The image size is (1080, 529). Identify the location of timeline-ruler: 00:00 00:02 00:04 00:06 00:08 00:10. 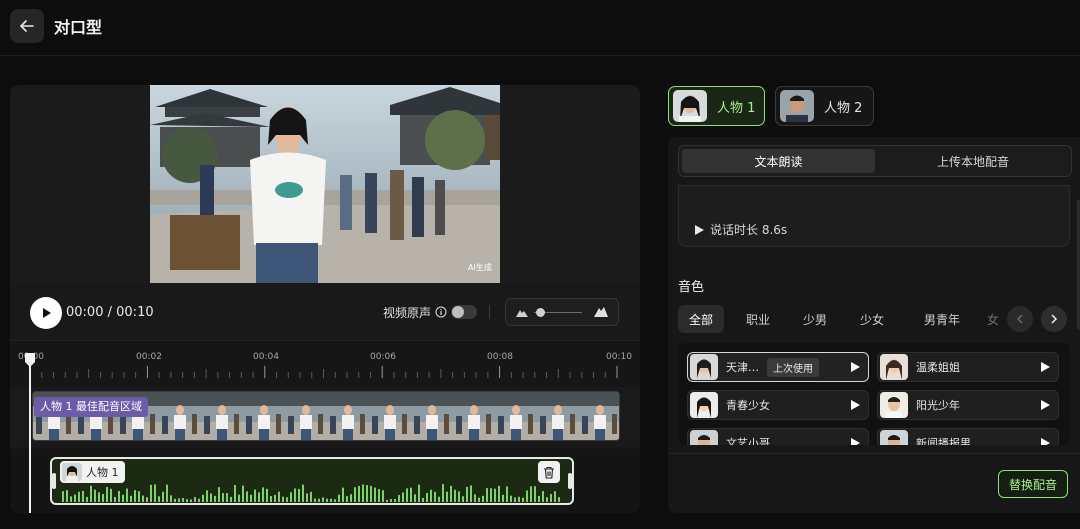
(325, 368).